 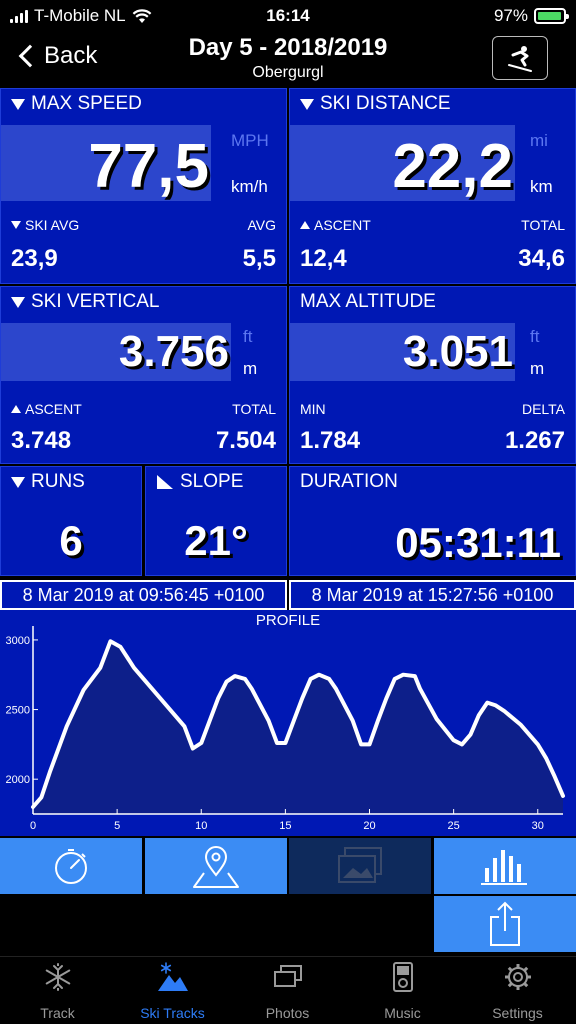 I want to click on tab-track: Track, so click(x=57, y=990).